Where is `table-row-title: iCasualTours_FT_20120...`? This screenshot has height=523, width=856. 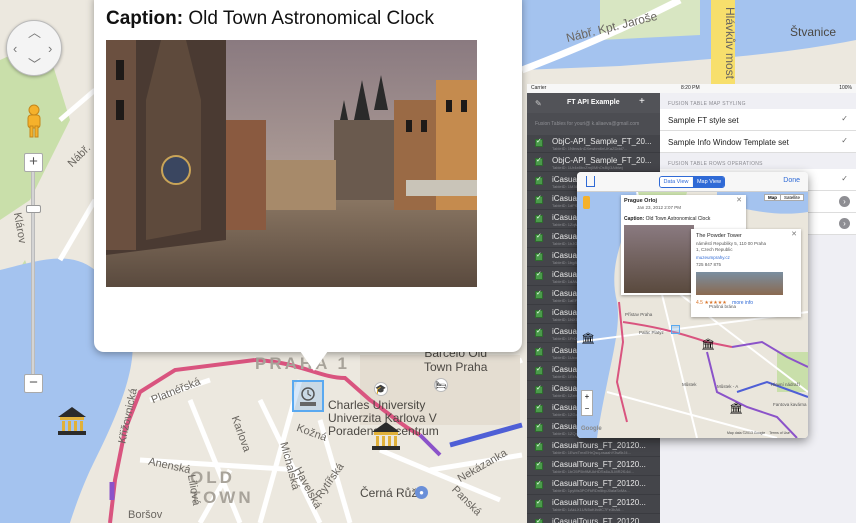 table-row-title: iCasualTours_FT_20120... is located at coordinates (599, 445).